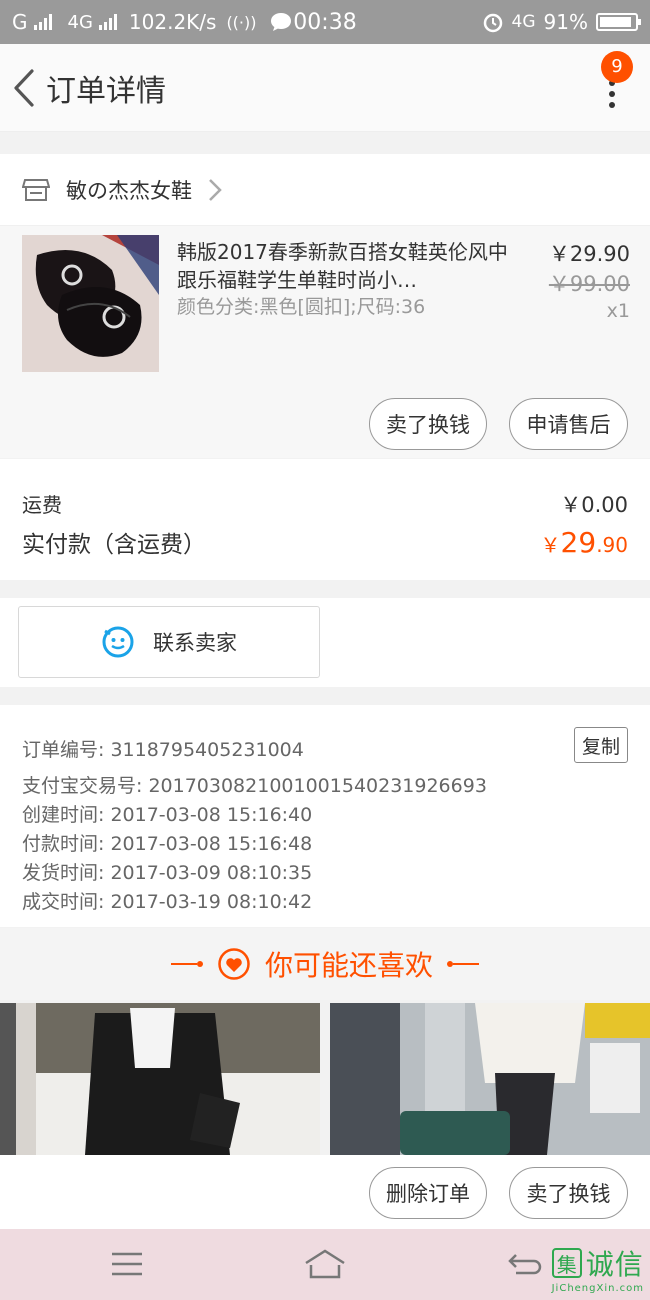 The width and height of the screenshot is (650, 1300). What do you see at coordinates (550, 545) in the screenshot?
I see `paid-currency: ￥` at bounding box center [550, 545].